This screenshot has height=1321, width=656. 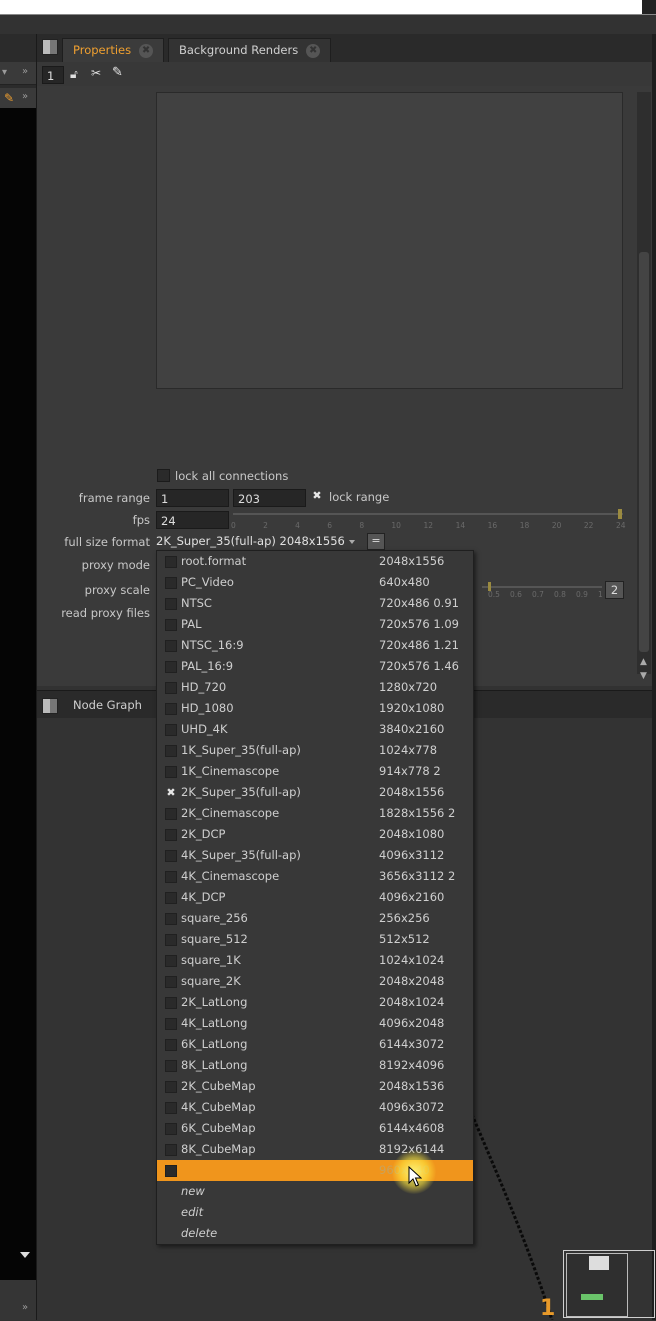 What do you see at coordinates (315, 1212) in the screenshot?
I see `format-menu-edit-action: edit` at bounding box center [315, 1212].